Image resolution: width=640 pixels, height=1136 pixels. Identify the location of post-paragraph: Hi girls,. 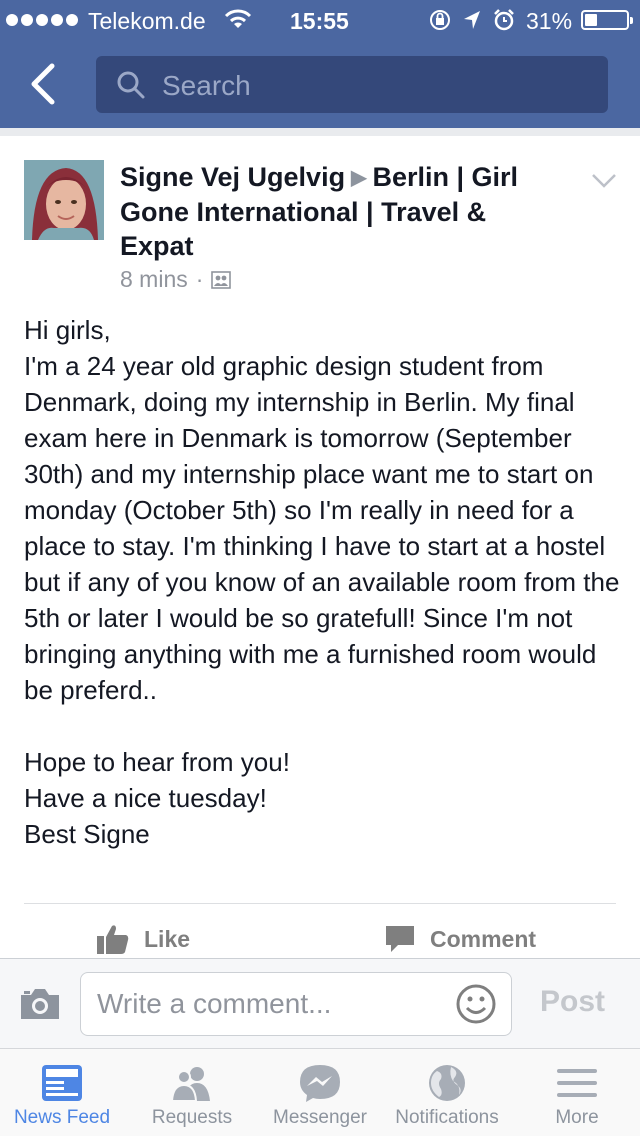
(67, 330).